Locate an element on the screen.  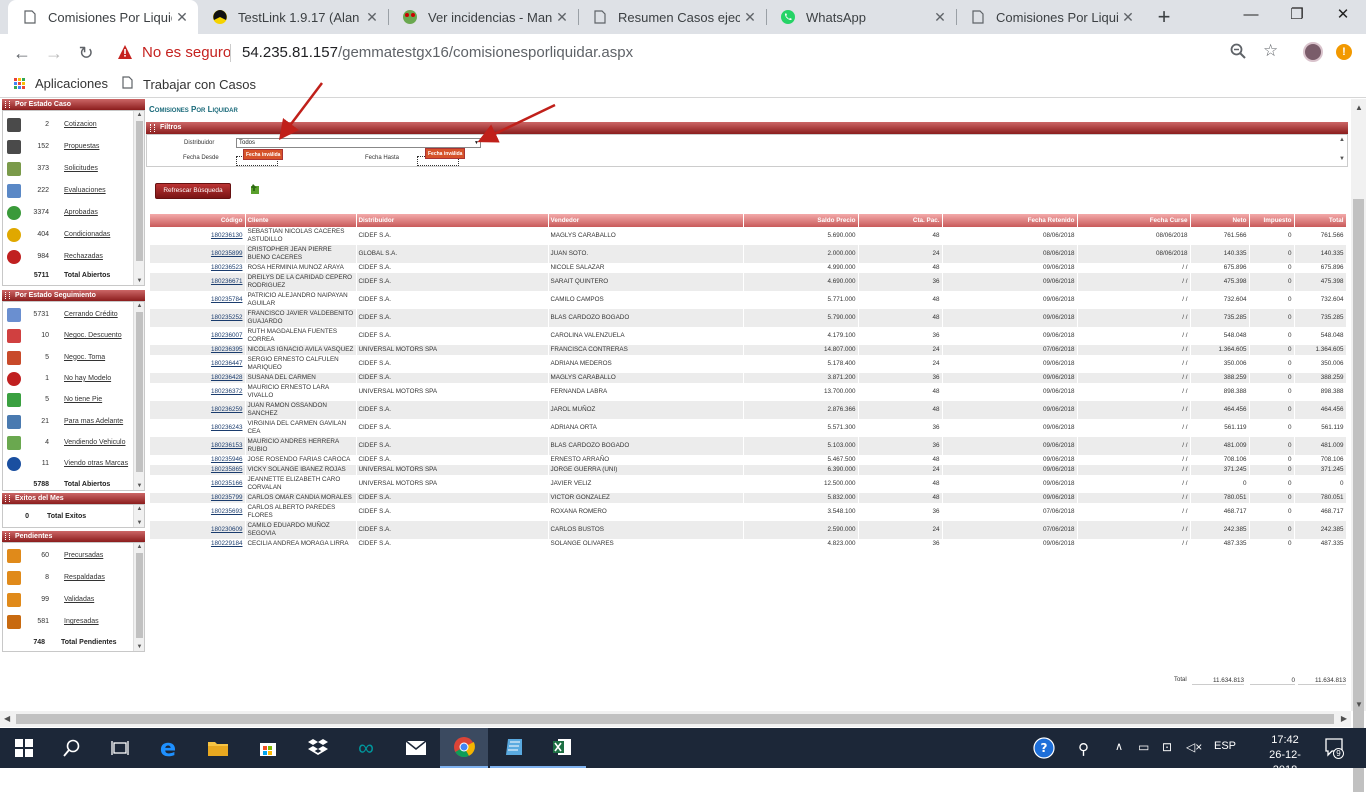
codigo-link: 180235166 is located at coordinates (227, 483).